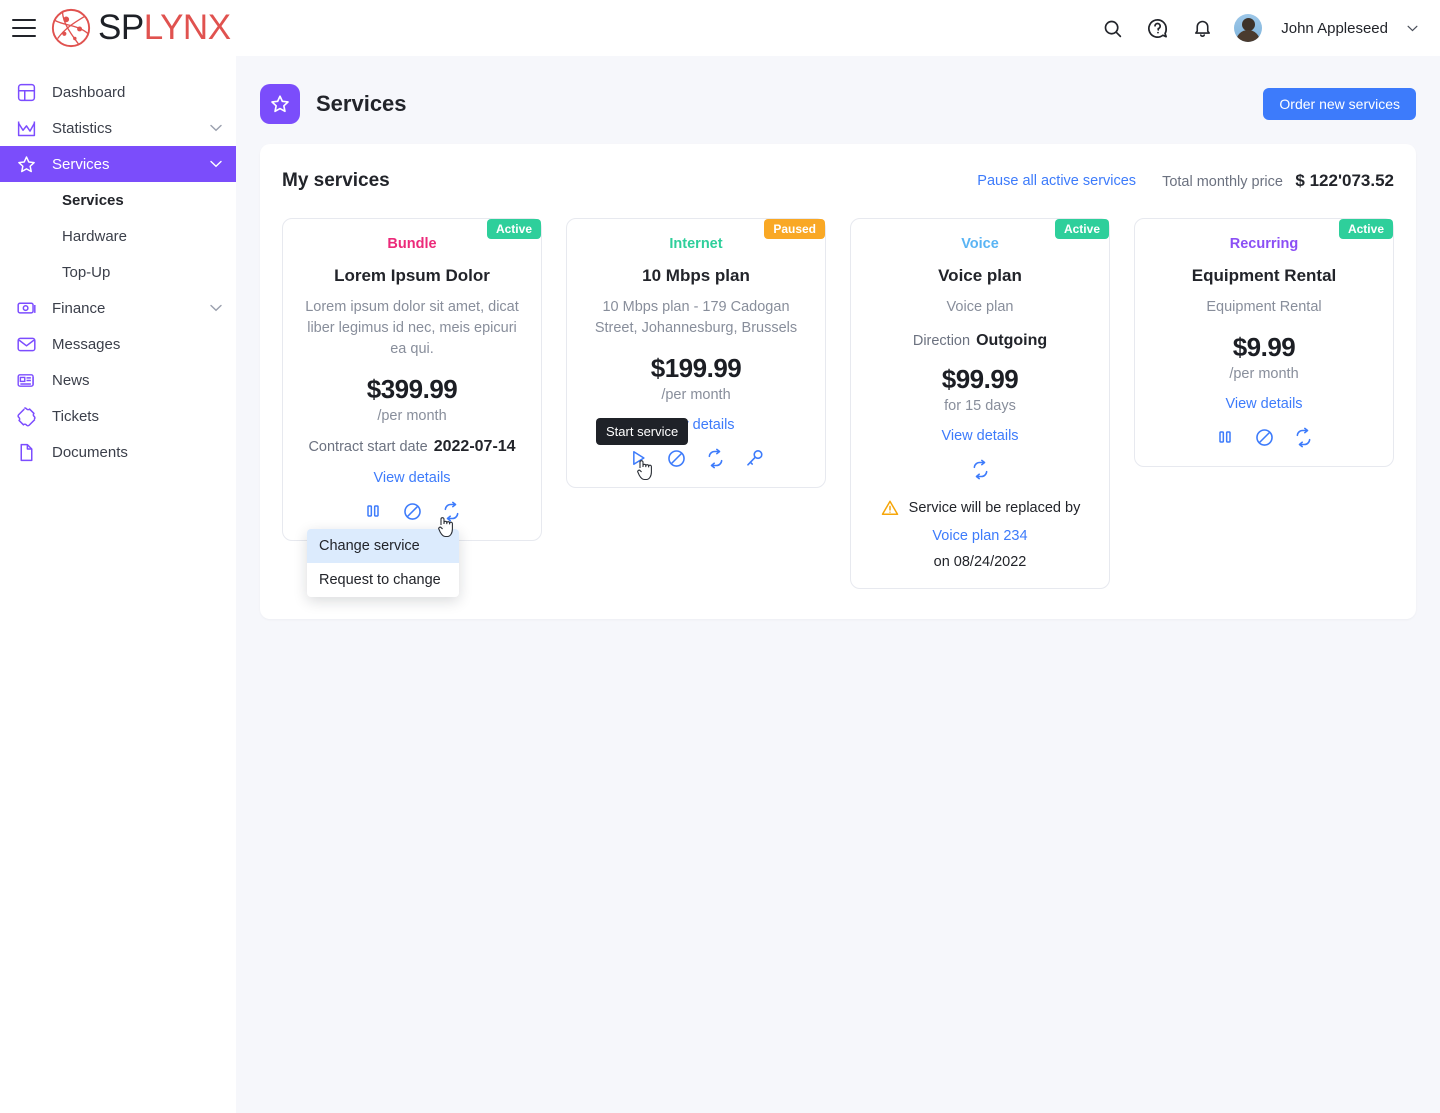 Image resolution: width=1440 pixels, height=1113 pixels. What do you see at coordinates (1112, 28) in the screenshot?
I see `search-icon` at bounding box center [1112, 28].